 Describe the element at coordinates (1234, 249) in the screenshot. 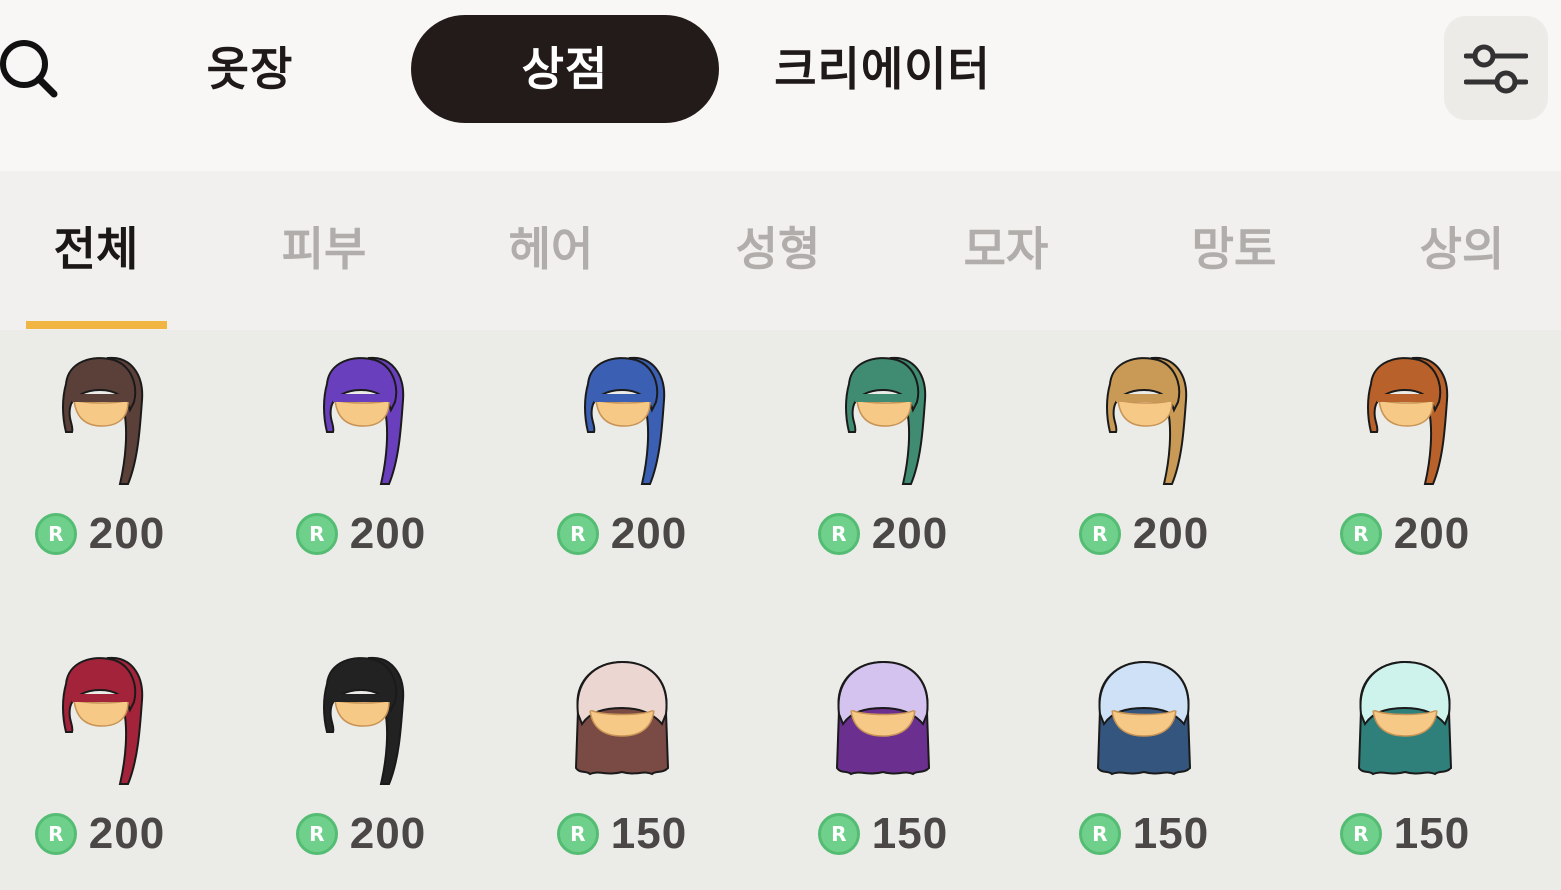

I see `category-tab-cape: 망토` at that location.